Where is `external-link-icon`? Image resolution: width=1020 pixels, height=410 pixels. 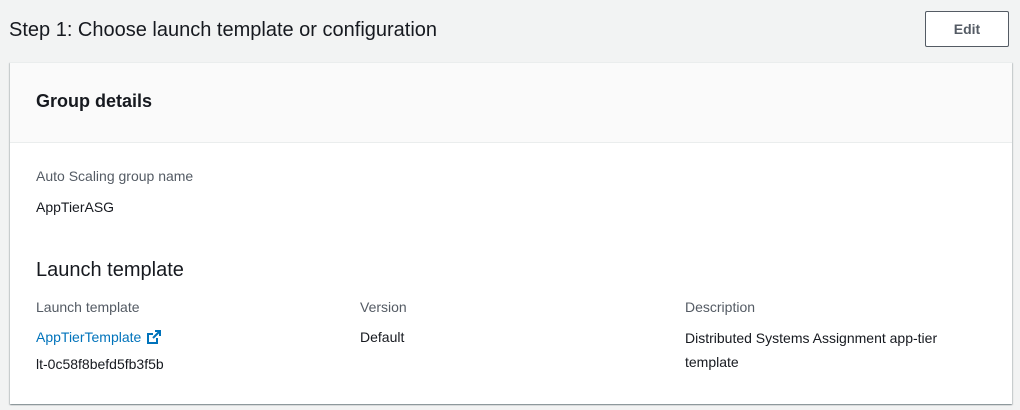 external-link-icon is located at coordinates (154, 337).